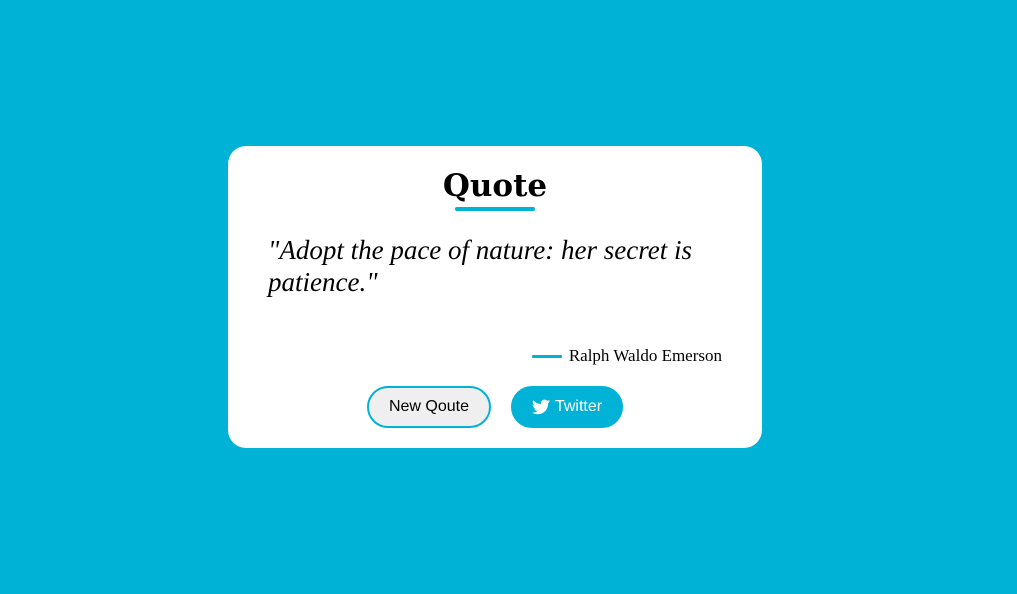  I want to click on twitter-bird-icon, so click(540, 407).